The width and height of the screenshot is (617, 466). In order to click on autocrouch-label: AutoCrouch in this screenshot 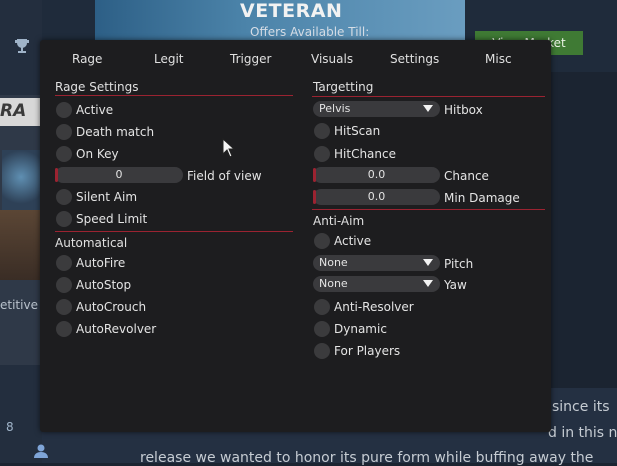, I will do `click(111, 307)`.